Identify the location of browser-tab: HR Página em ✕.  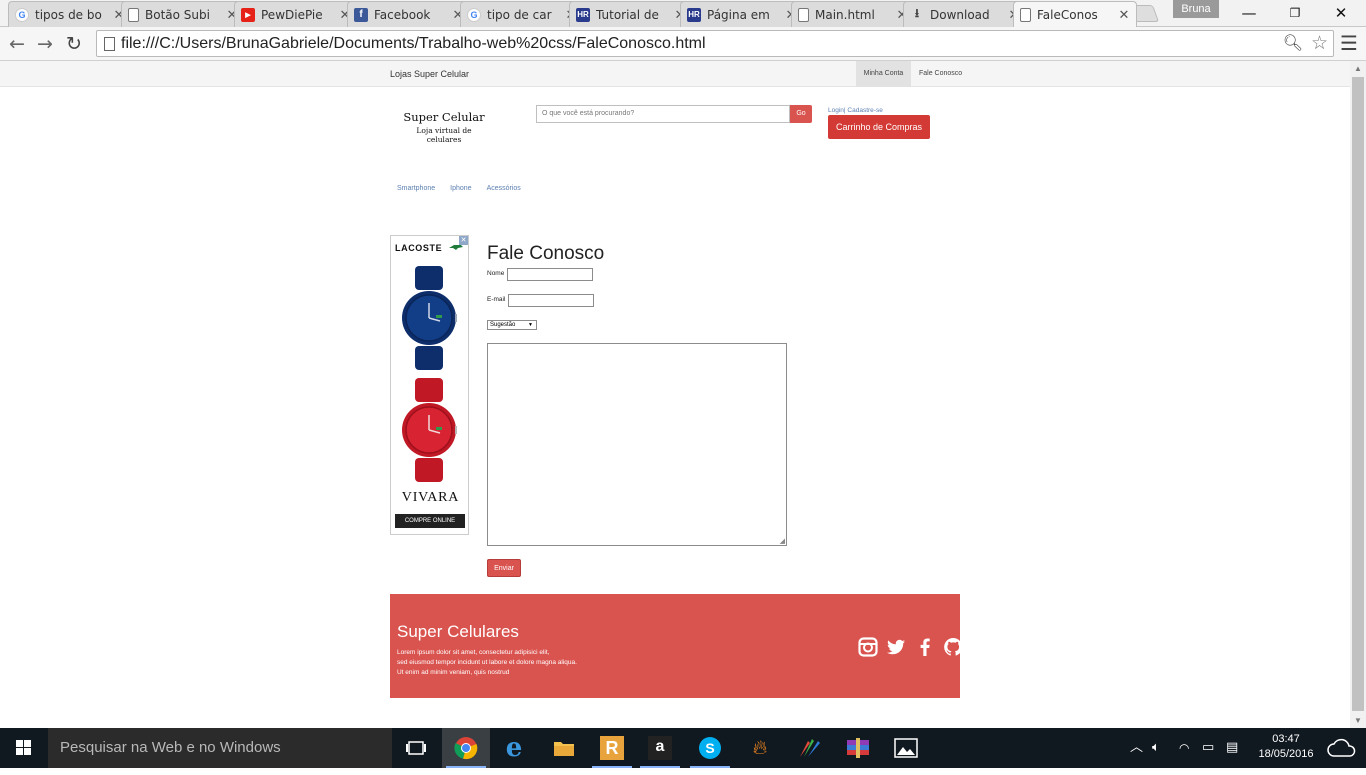
(742, 14).